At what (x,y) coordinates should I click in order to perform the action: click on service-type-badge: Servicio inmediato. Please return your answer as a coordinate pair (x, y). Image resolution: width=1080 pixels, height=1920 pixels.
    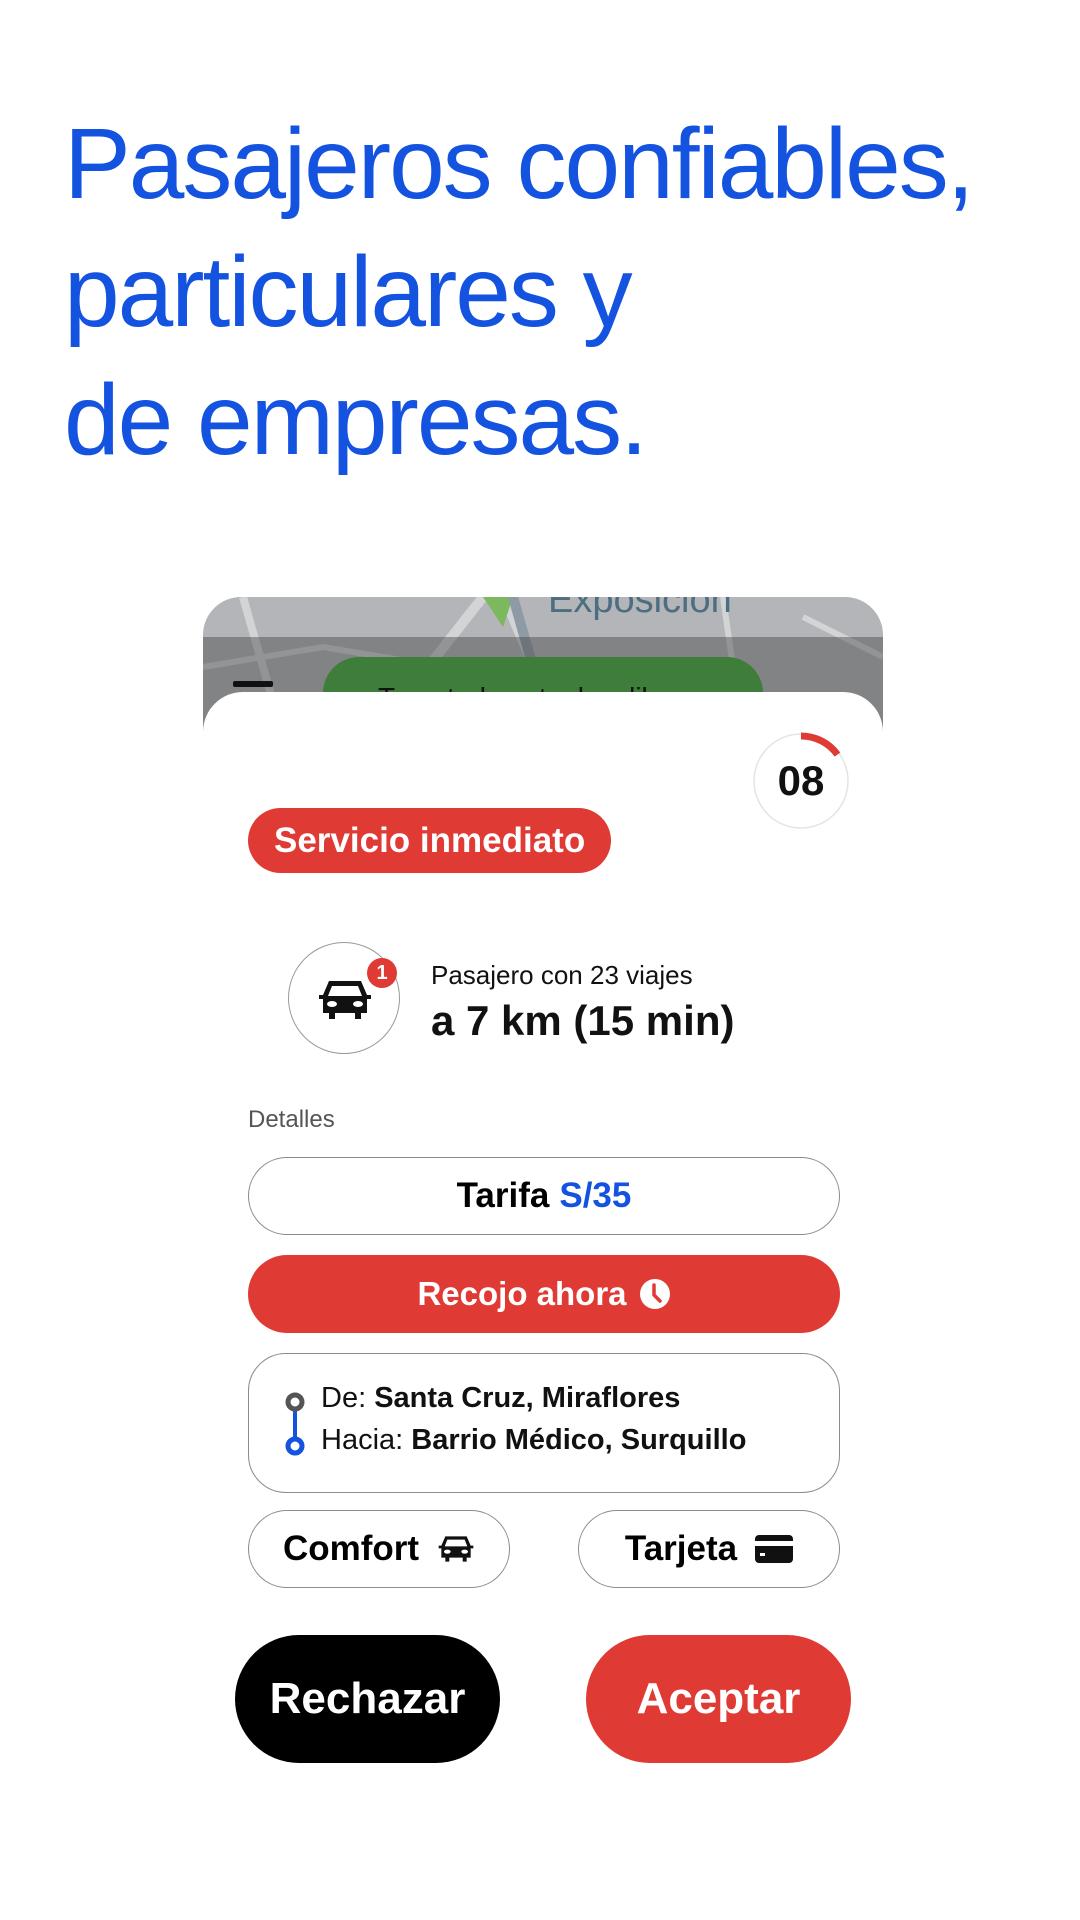
    Looking at the image, I should click on (430, 840).